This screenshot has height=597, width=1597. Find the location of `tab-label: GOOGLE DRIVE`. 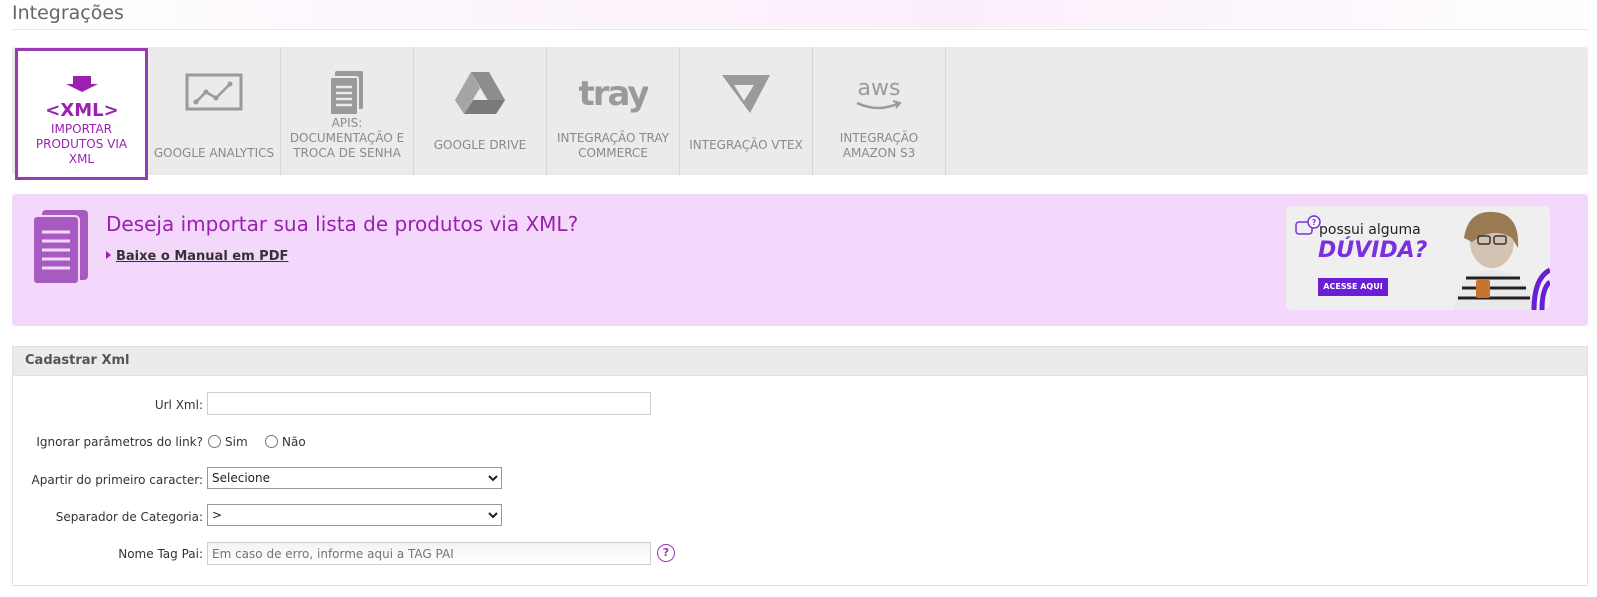

tab-label: GOOGLE DRIVE is located at coordinates (480, 145).